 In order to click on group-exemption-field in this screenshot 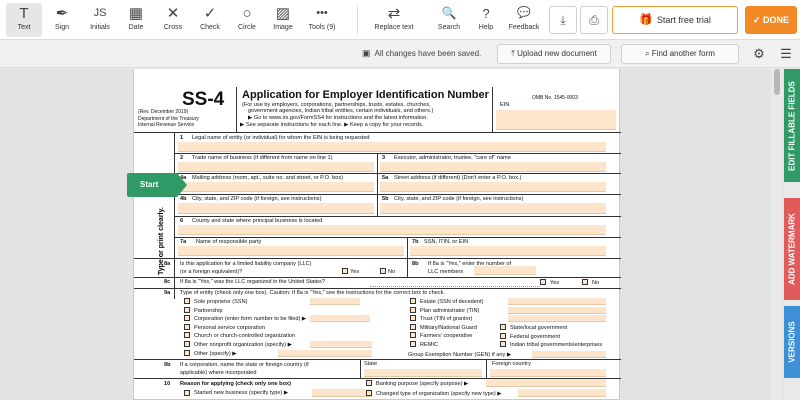, I will do `click(569, 354)`.